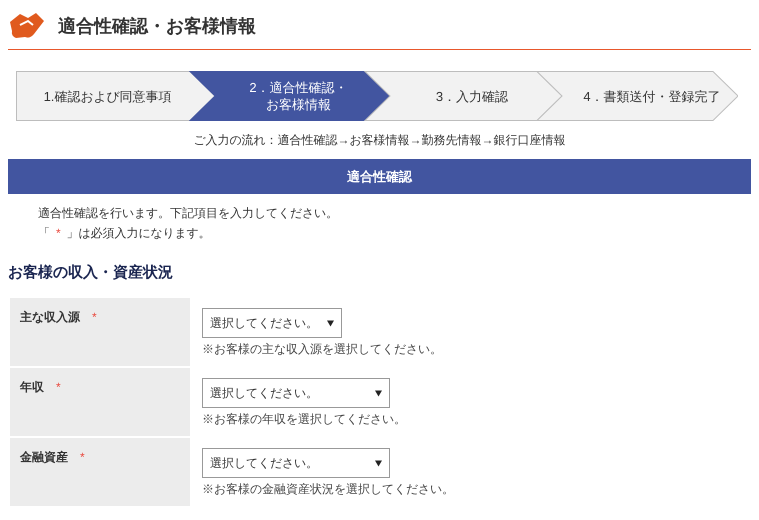 The image size is (759, 520). I want to click on page-title: 適合性確認・お客様情報, so click(157, 26).